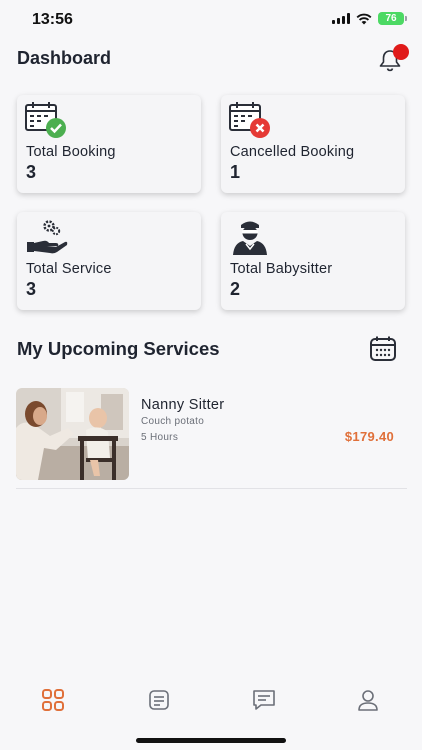 This screenshot has width=422, height=750. I want to click on user-icon, so click(368, 700).